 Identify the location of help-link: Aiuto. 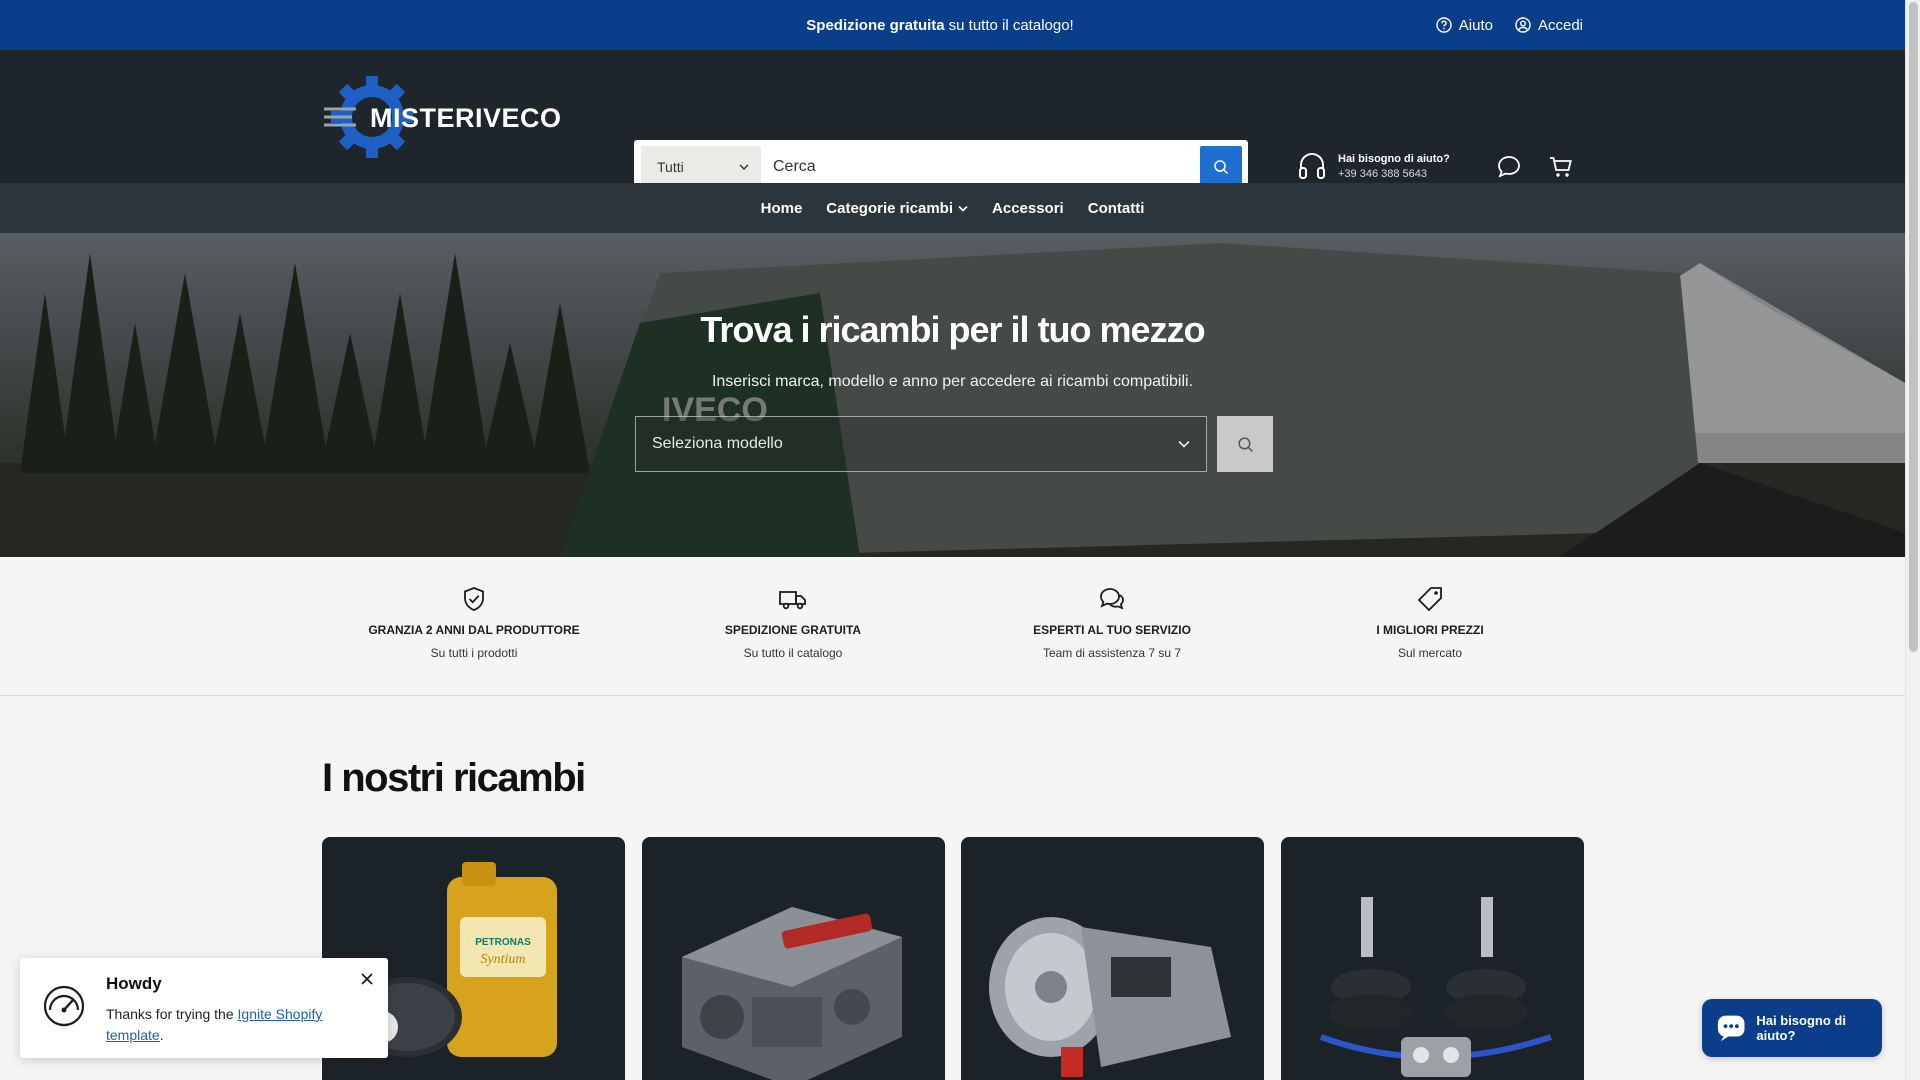
(1464, 25).